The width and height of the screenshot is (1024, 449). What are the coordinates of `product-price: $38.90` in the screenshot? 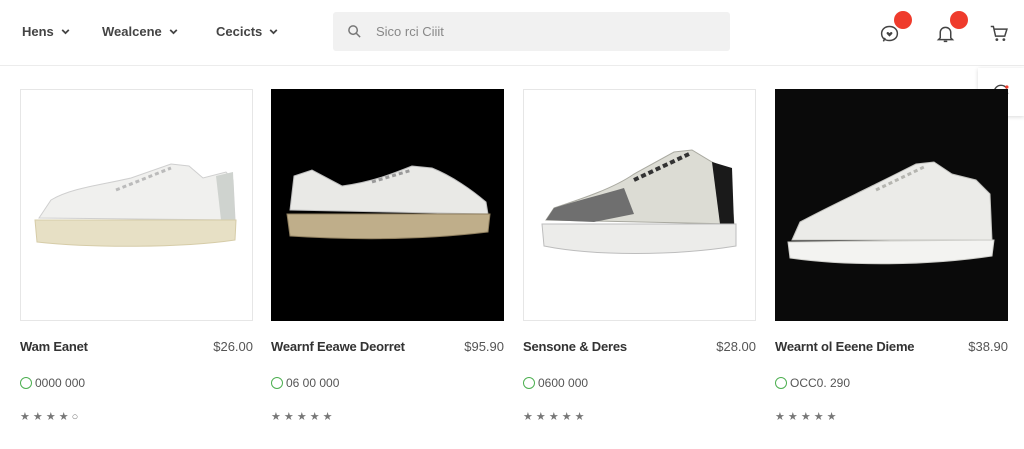 It's located at (988, 346).